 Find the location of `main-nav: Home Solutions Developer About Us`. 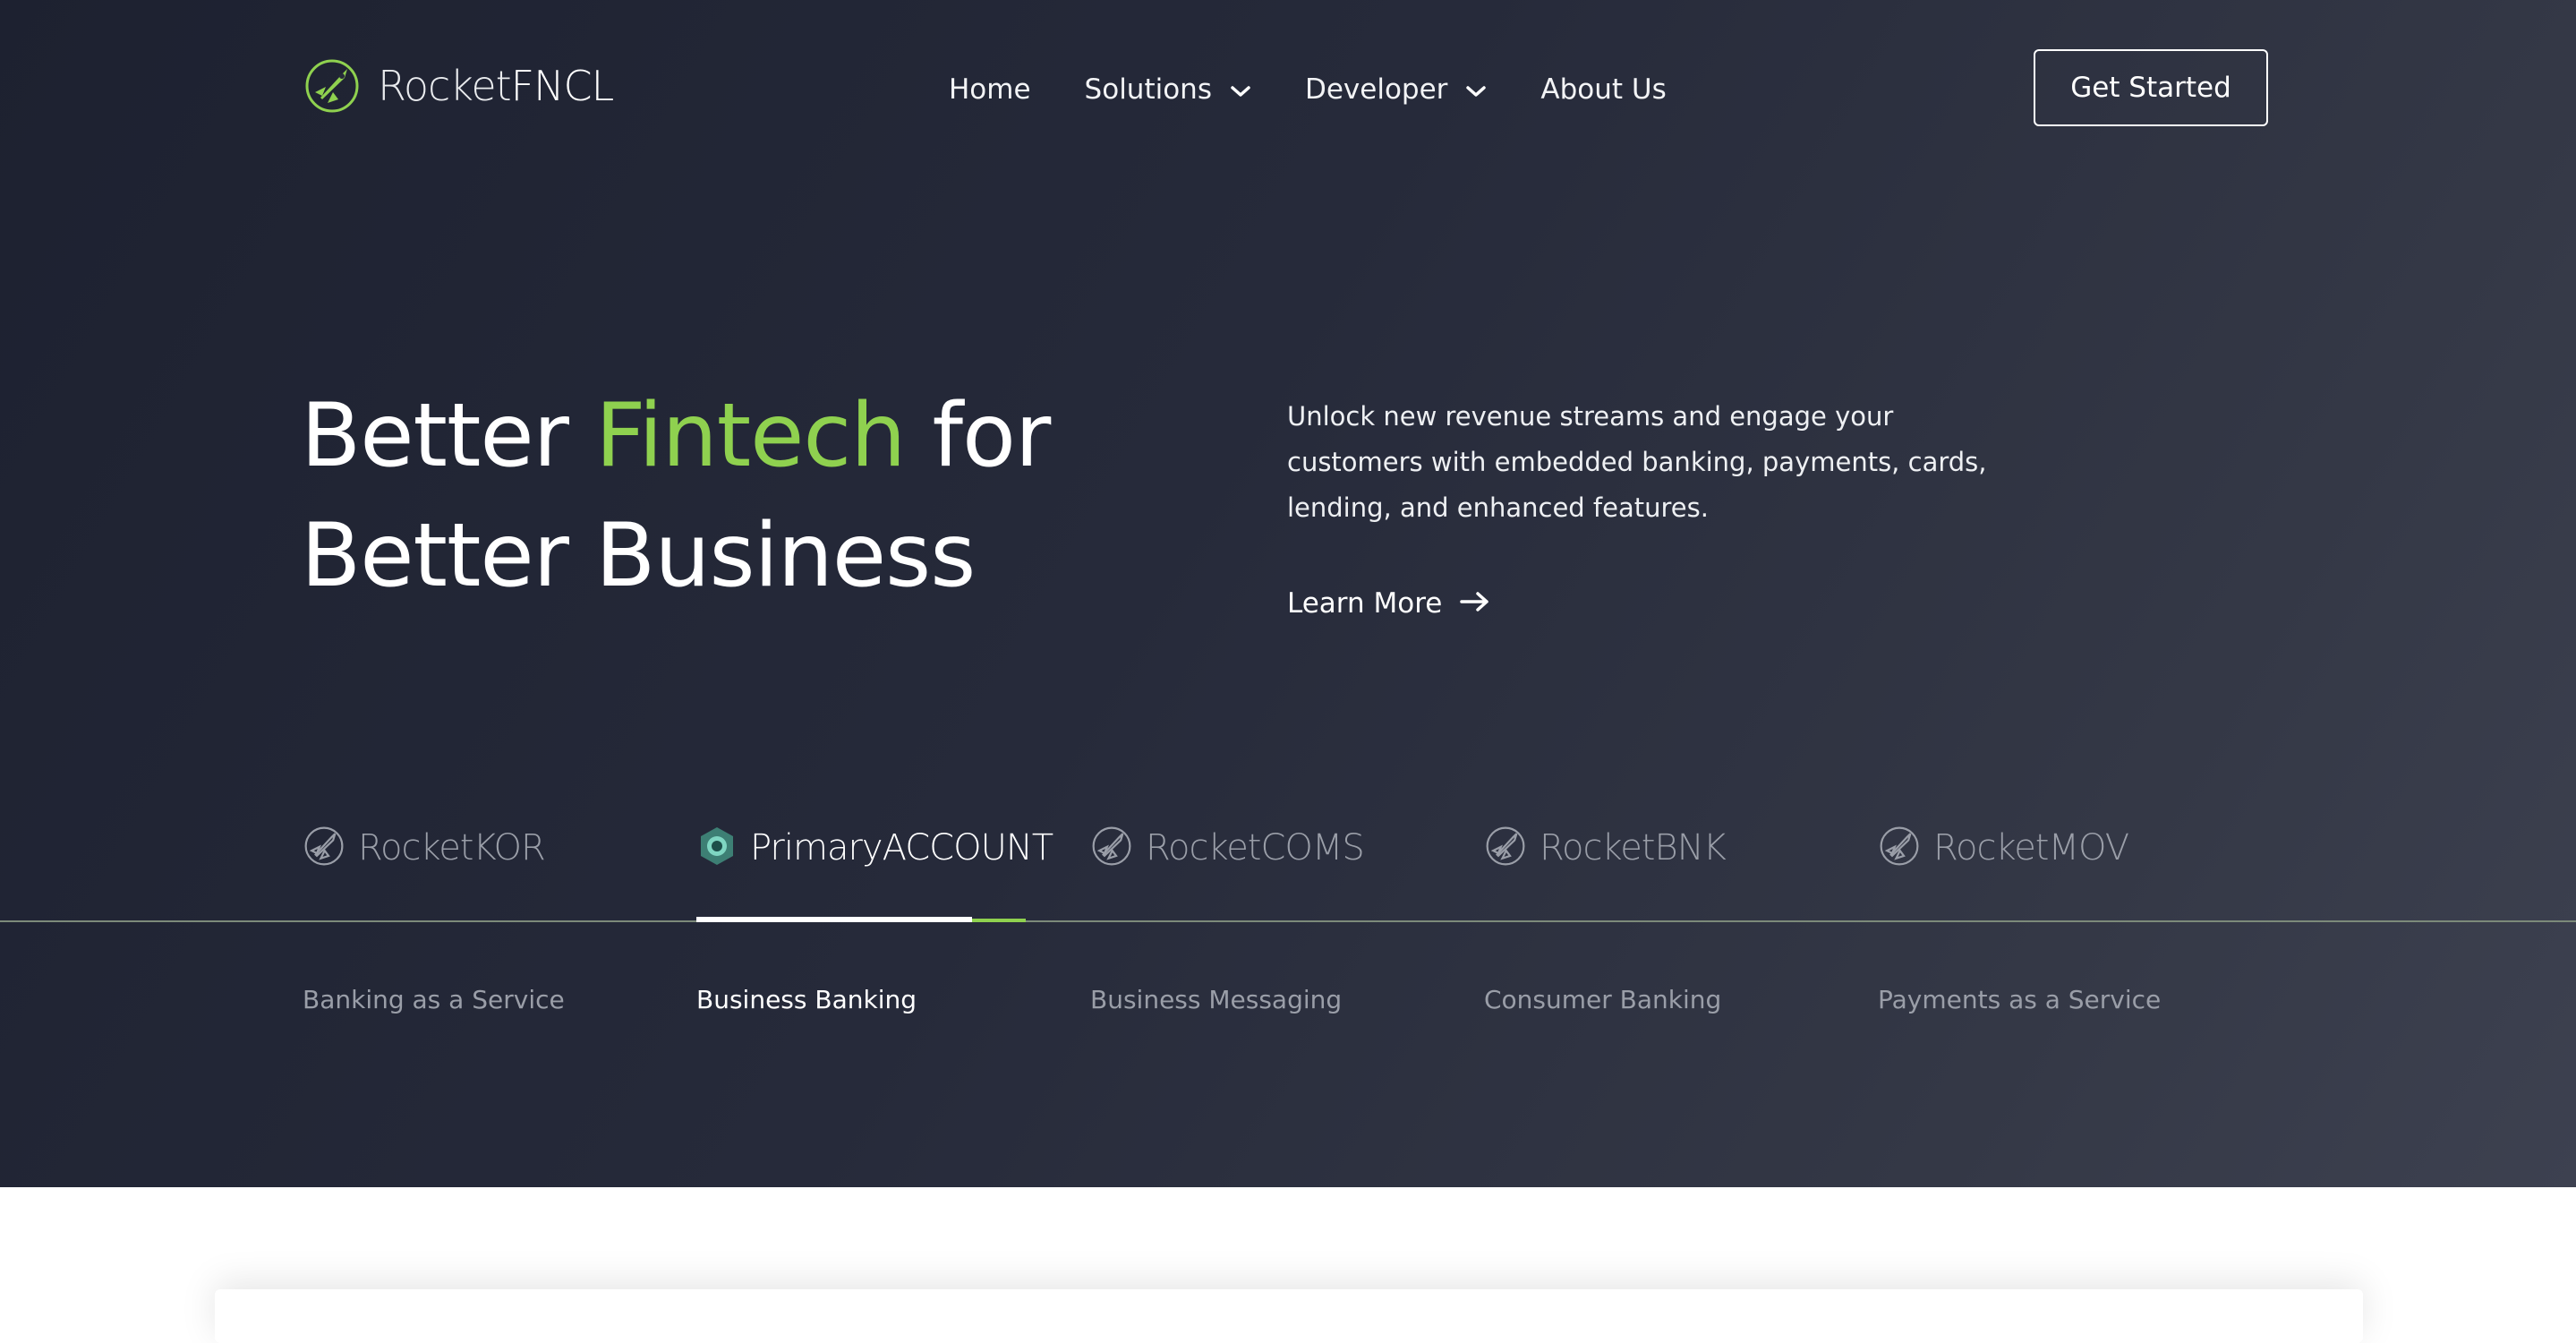

main-nav: Home Solutions Developer About Us is located at coordinates (1334, 89).